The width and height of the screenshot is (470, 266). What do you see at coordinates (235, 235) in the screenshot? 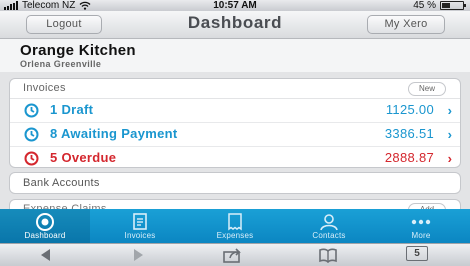
I see `tab-label: Expenses` at bounding box center [235, 235].